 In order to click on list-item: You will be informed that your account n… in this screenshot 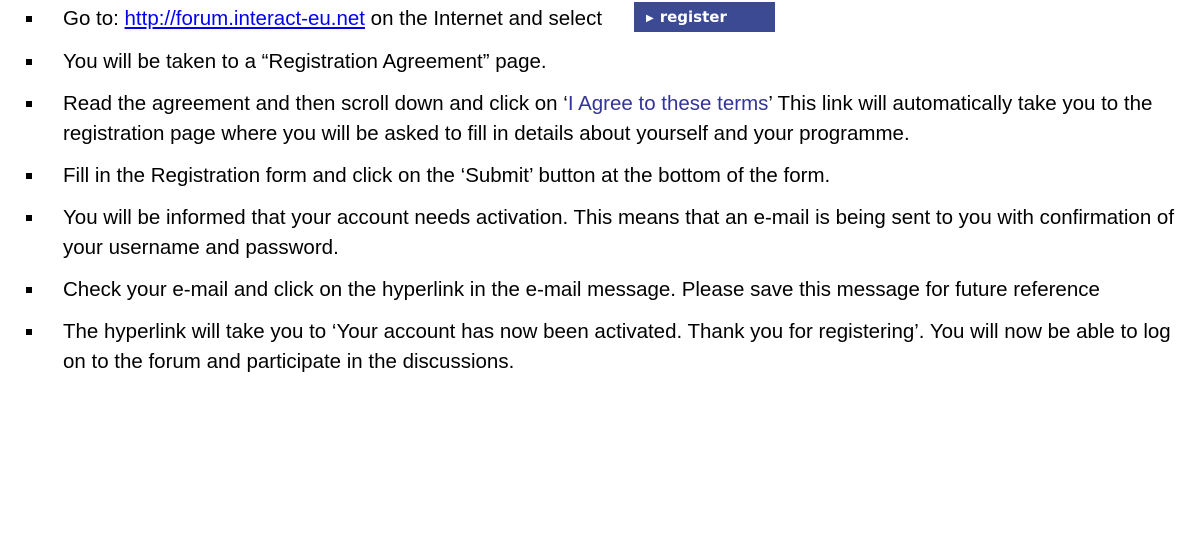, I will do `click(597, 233)`.